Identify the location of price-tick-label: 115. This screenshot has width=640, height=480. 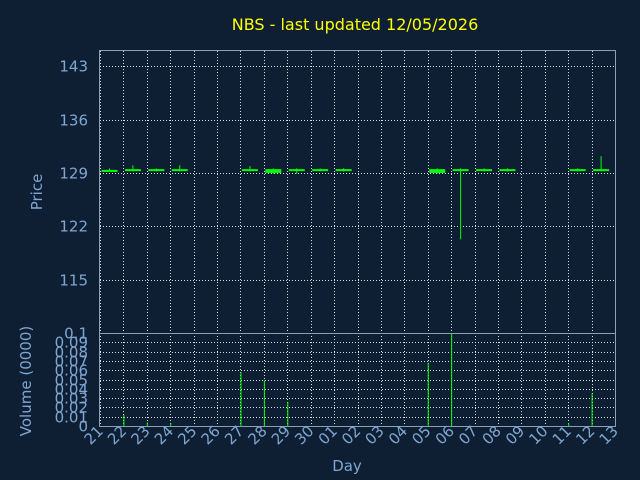
(73, 281).